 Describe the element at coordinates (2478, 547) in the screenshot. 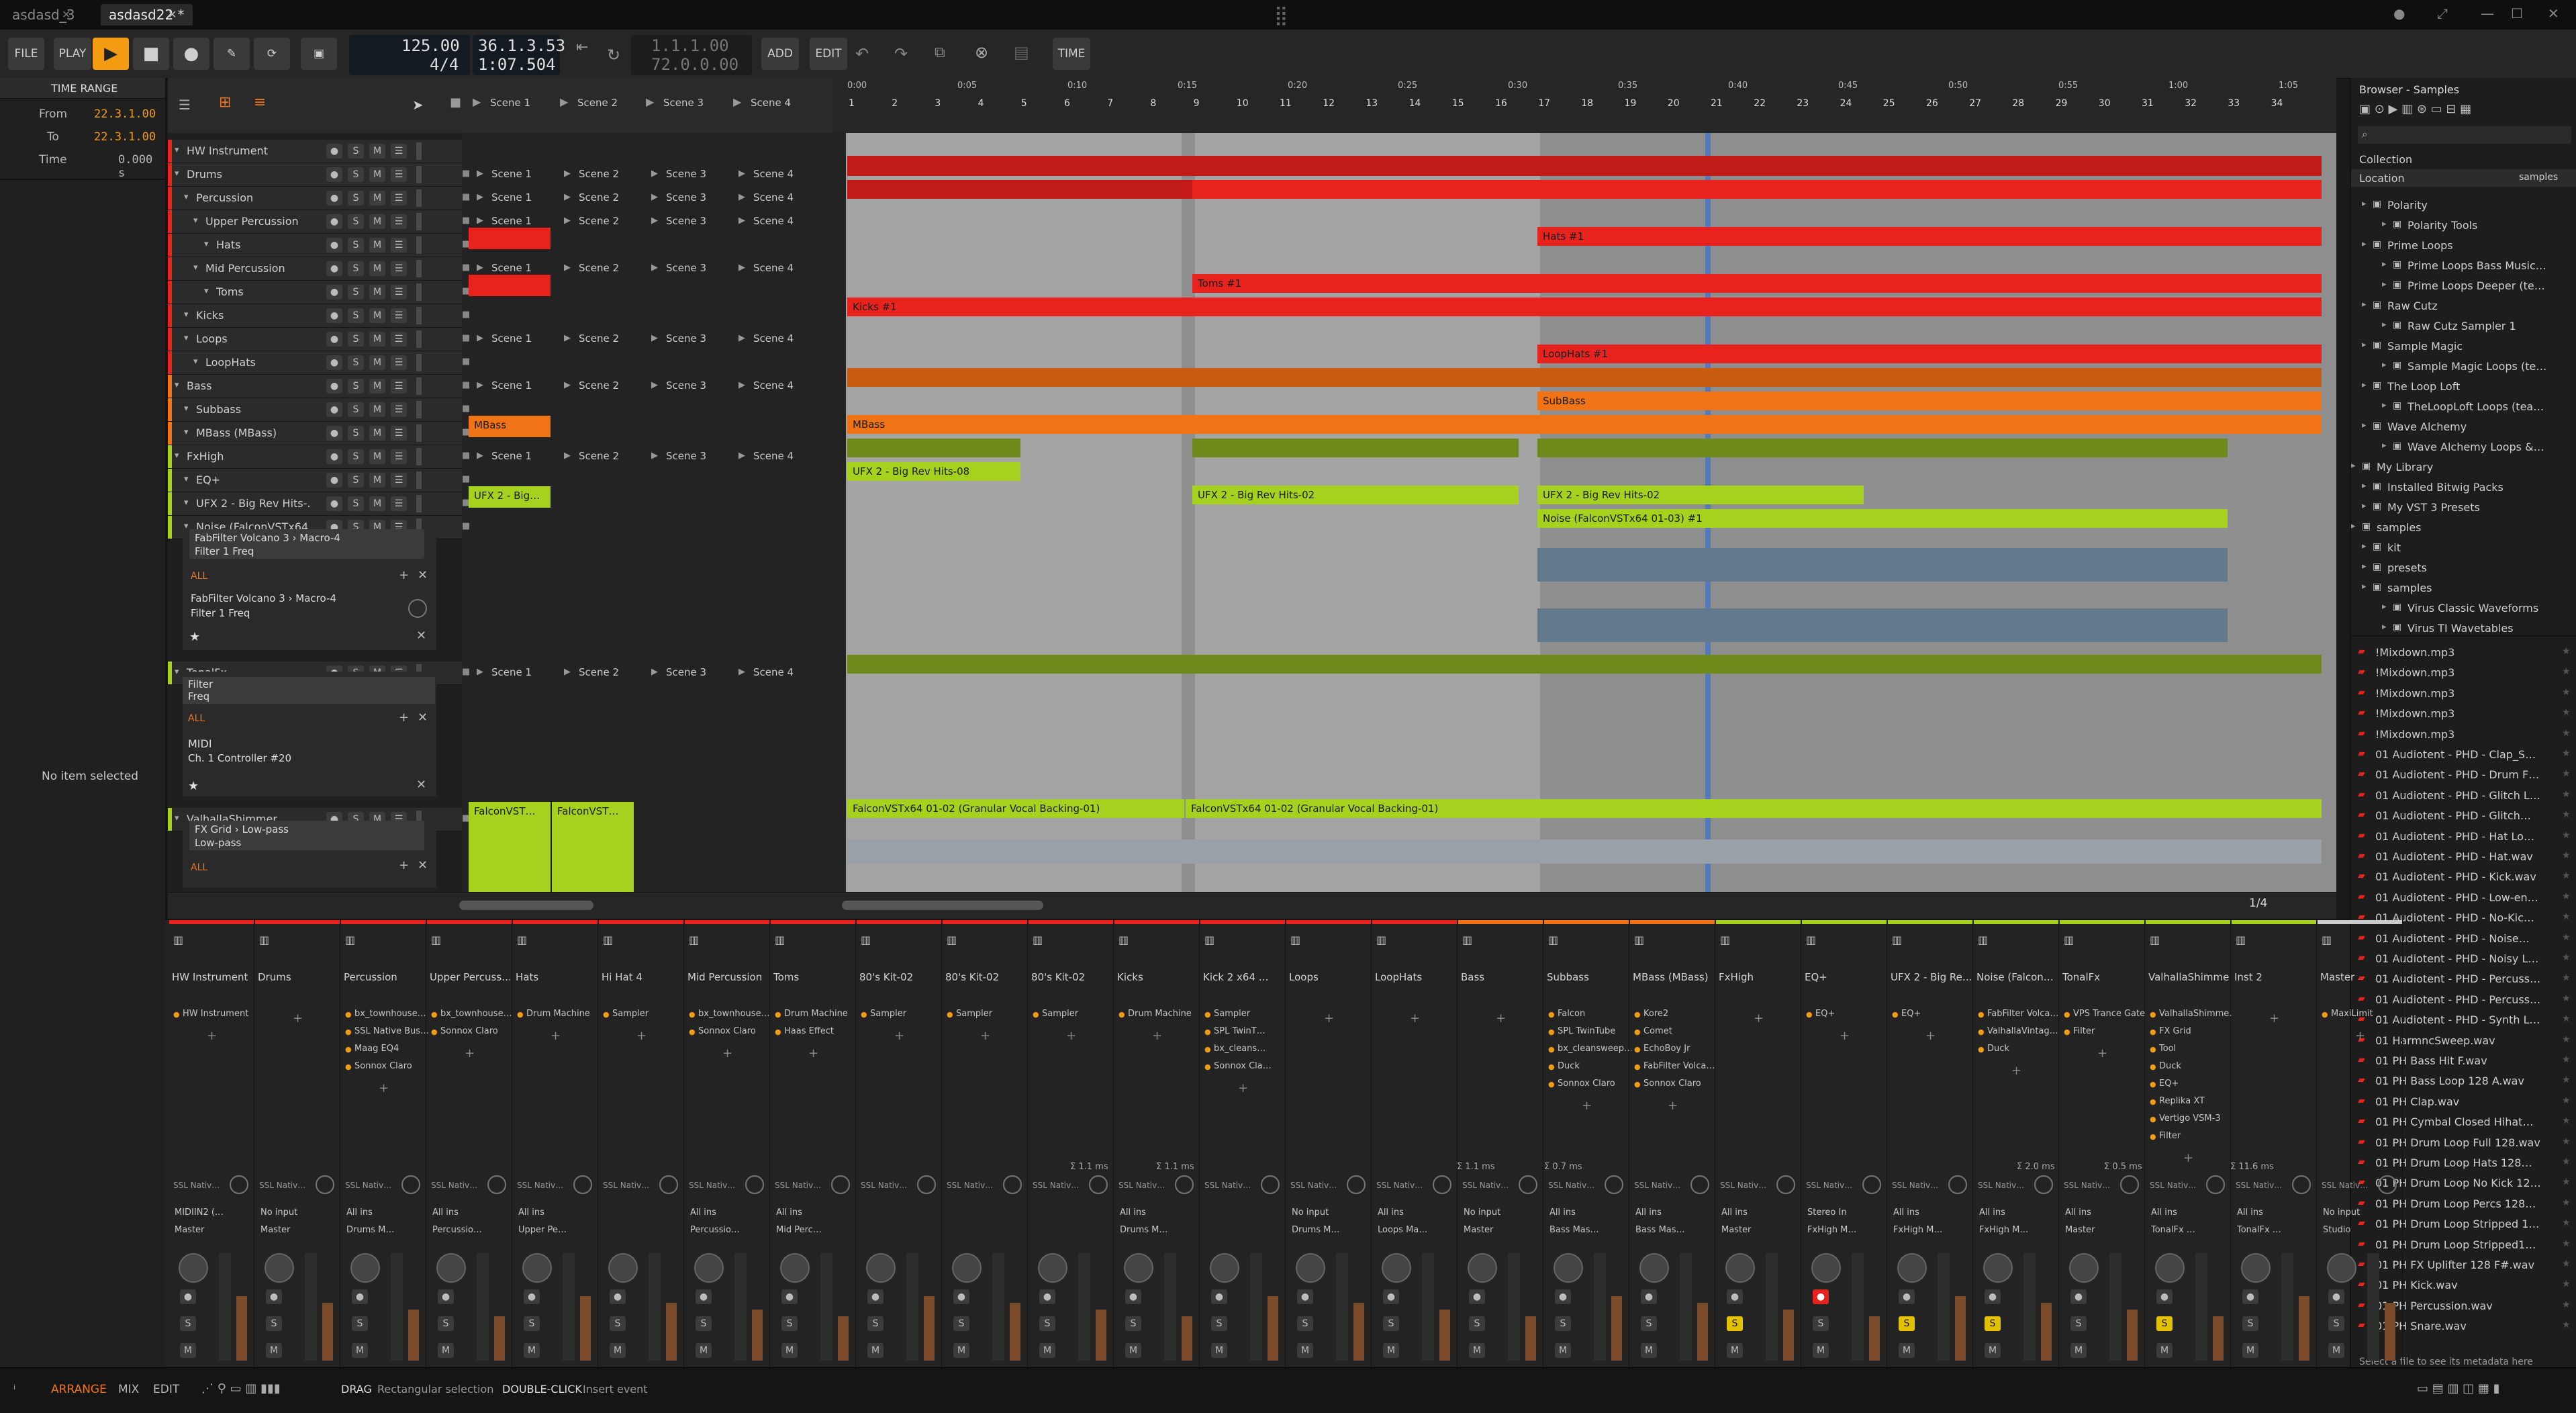

I see `browser-folder: kit` at that location.